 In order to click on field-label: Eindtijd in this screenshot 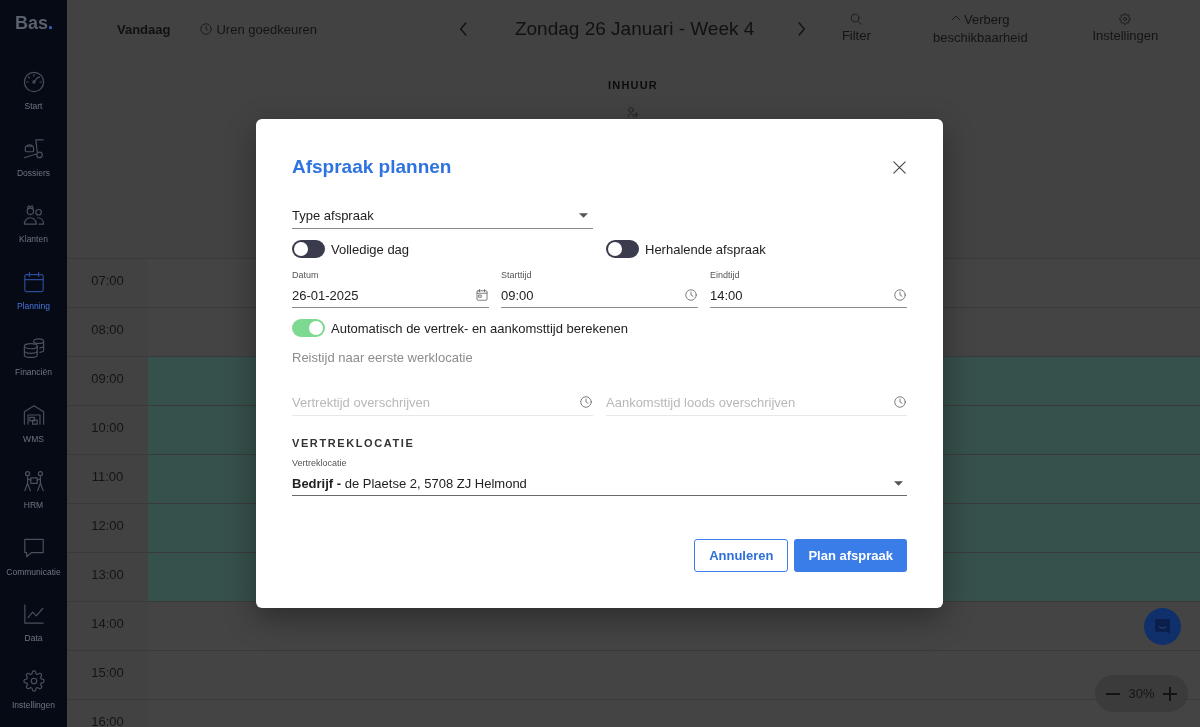, I will do `click(725, 275)`.